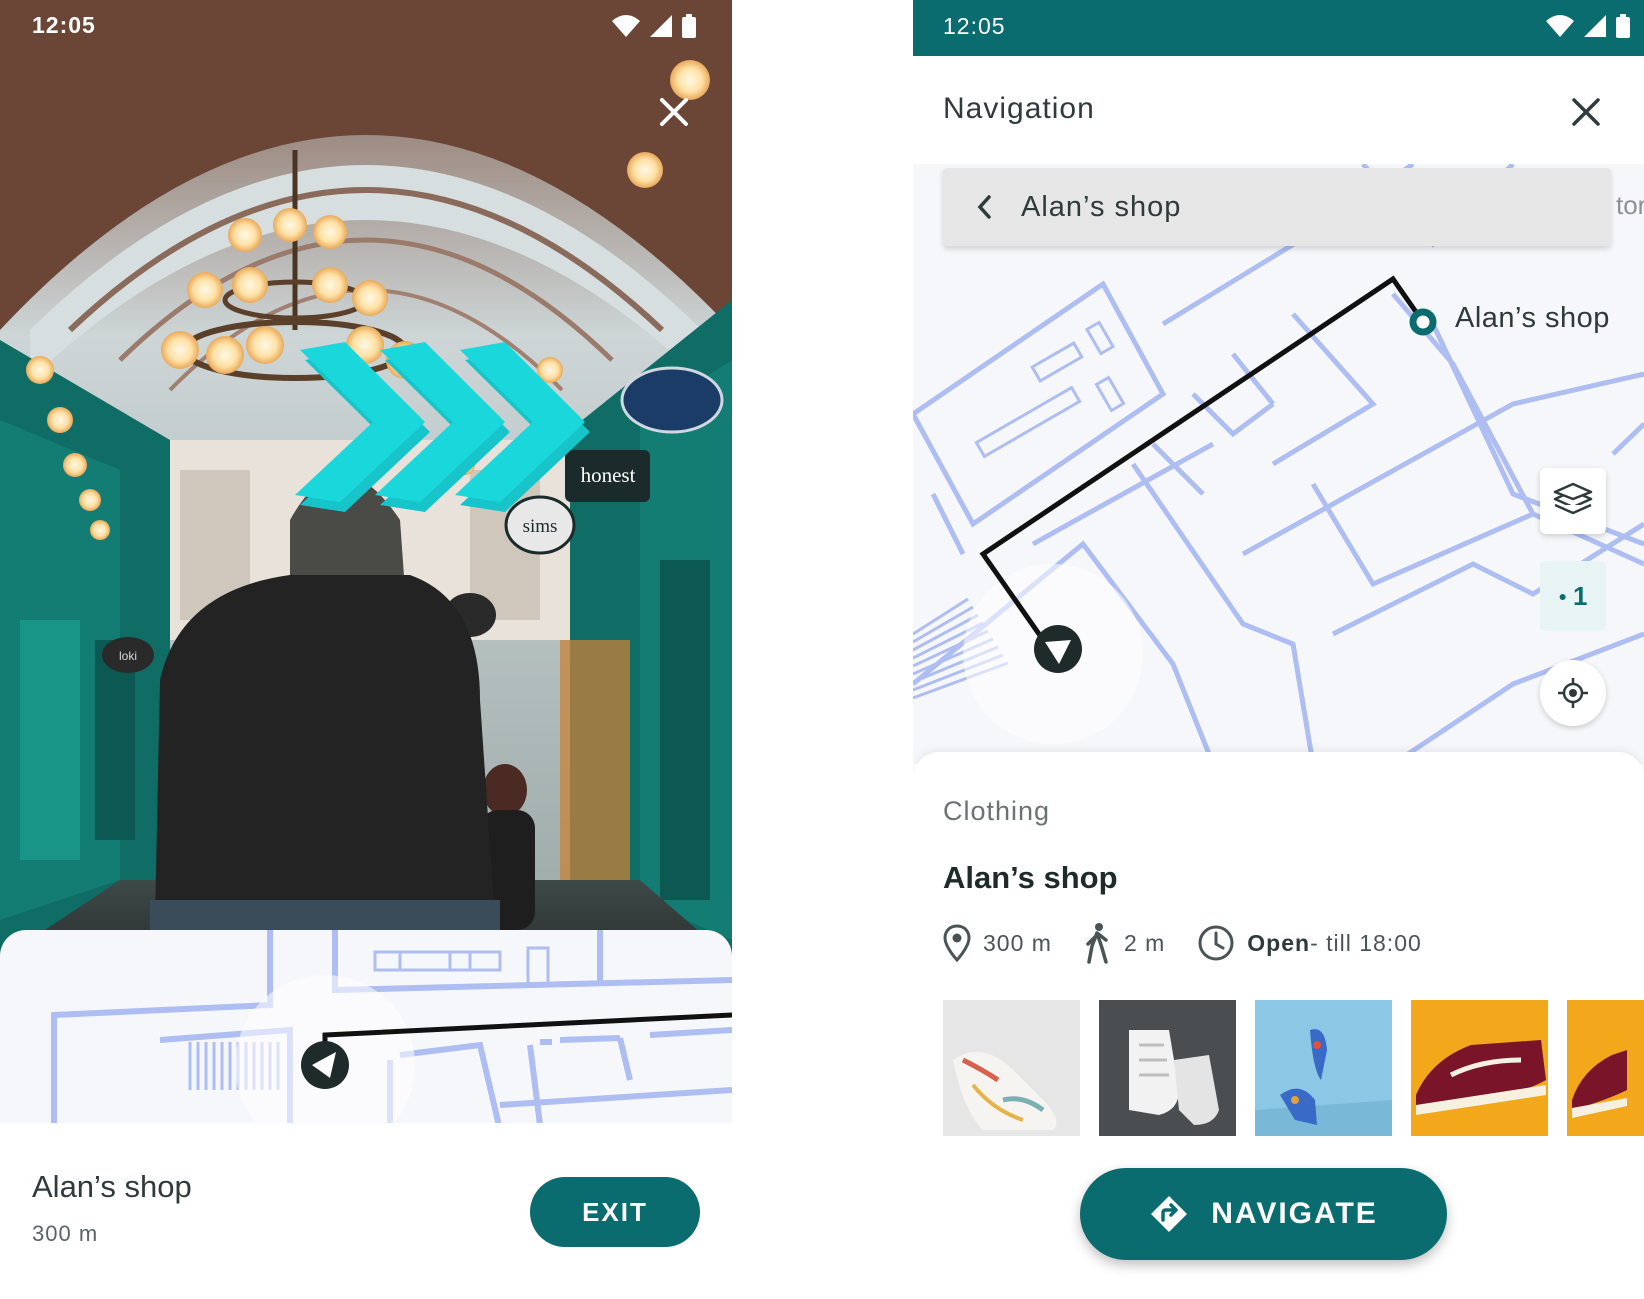  What do you see at coordinates (1279, 942) in the screenshot?
I see `open-status: Open` at bounding box center [1279, 942].